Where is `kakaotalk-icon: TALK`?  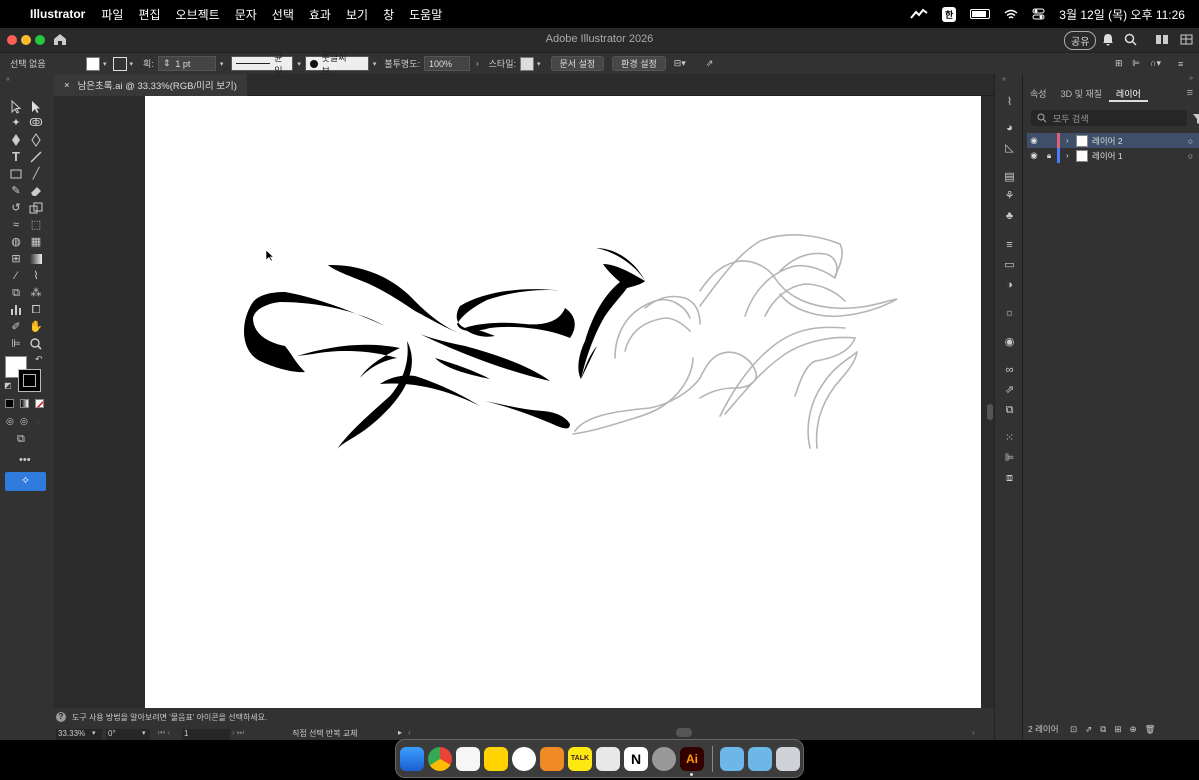 kakaotalk-icon: TALK is located at coordinates (580, 759).